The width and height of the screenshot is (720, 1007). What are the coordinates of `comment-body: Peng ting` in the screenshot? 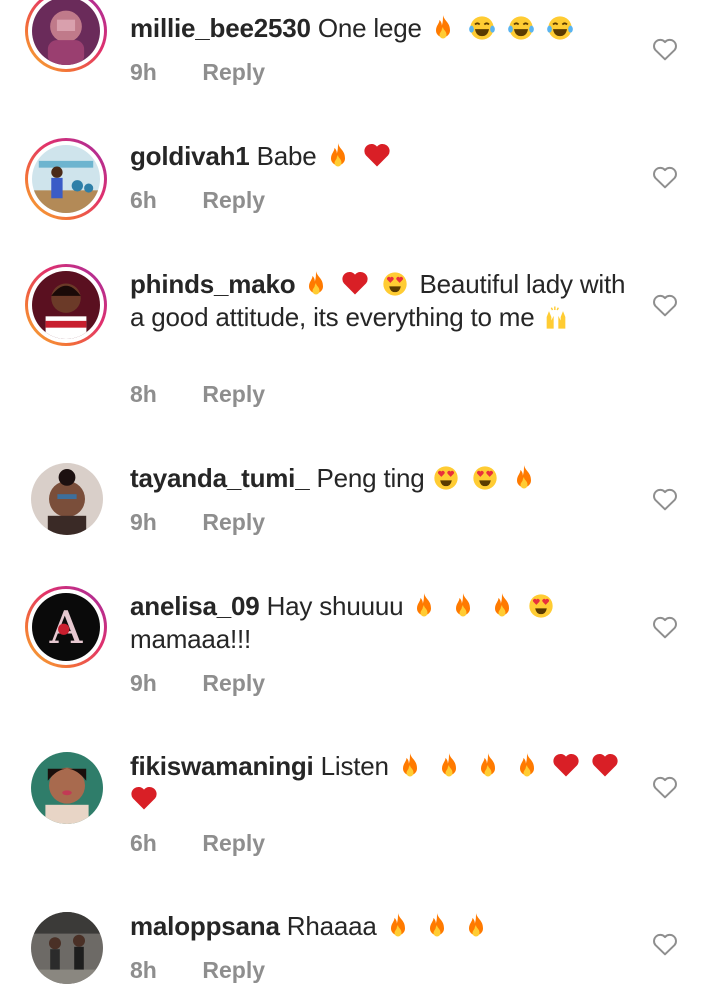 It's located at (370, 478).